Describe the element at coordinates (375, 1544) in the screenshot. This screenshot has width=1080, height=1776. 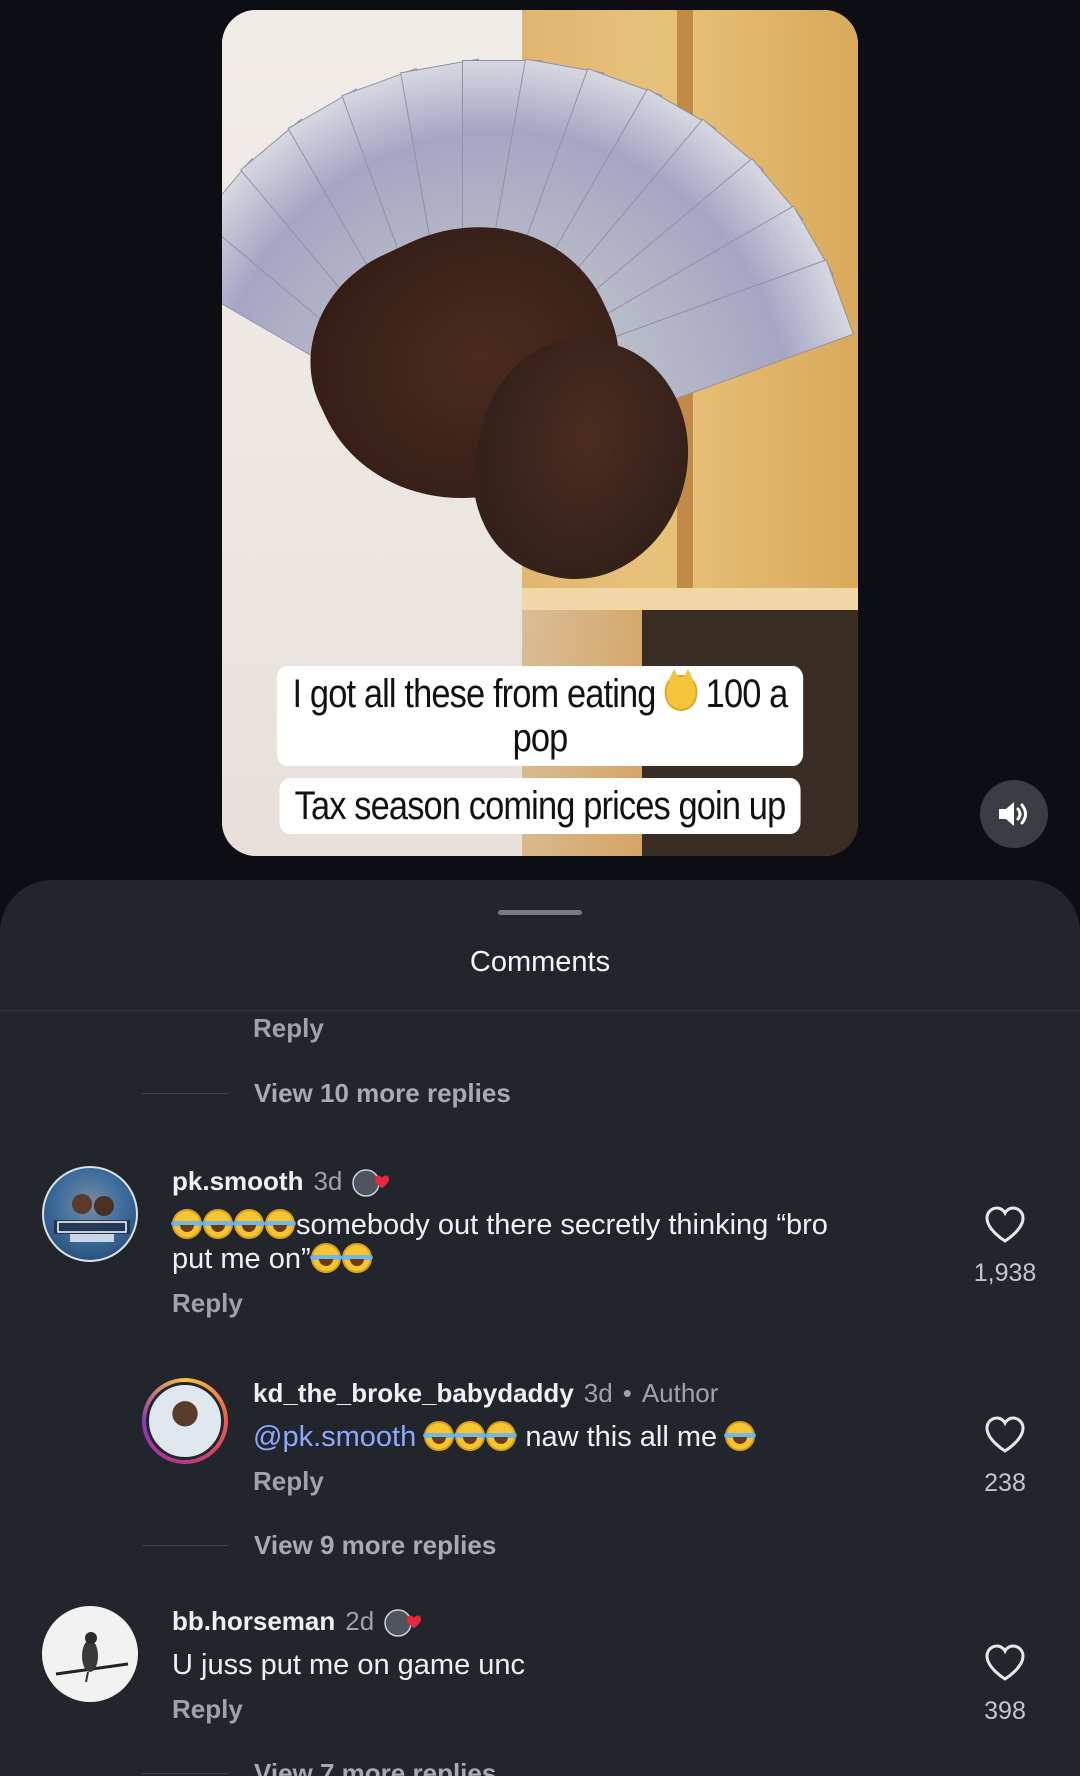
I see `view-more-replies-label: View 9 more replies` at that location.